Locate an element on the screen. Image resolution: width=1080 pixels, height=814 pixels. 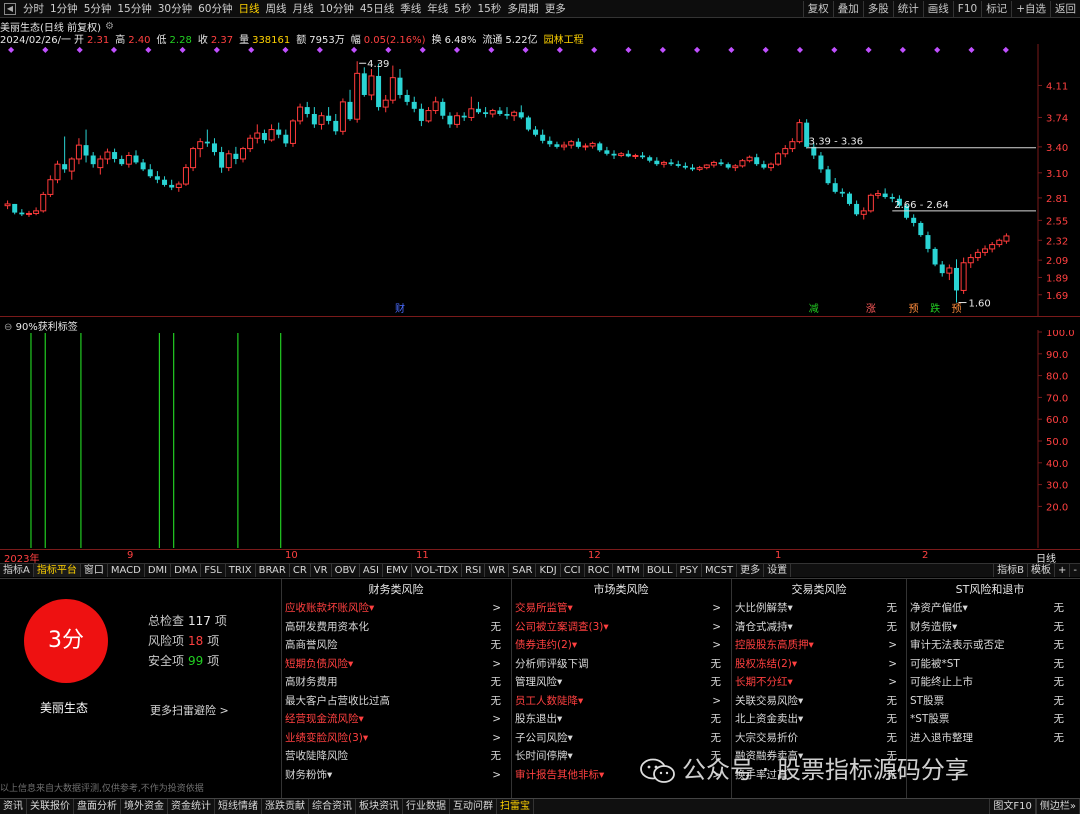
period-8: 月线 is located at coordinates (303, 9).